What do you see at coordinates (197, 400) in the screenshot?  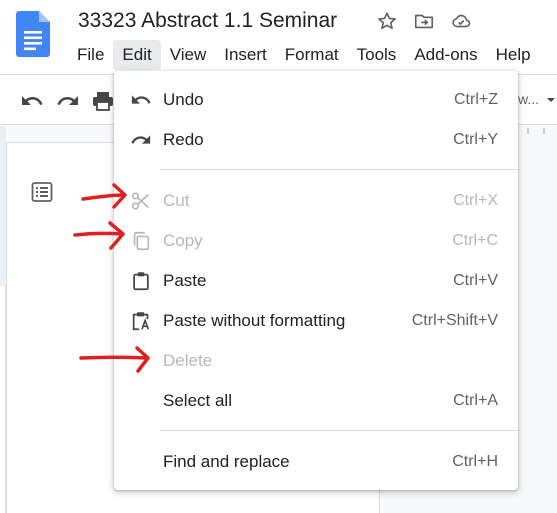 I see `menu-item-label: Select all` at bounding box center [197, 400].